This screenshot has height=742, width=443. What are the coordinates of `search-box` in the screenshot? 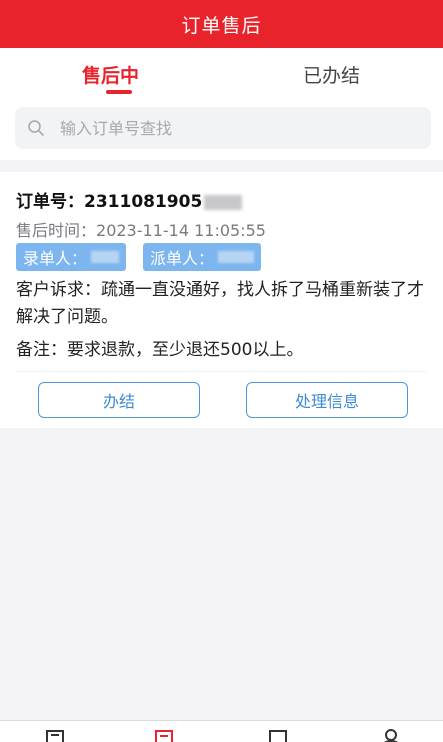 It's located at (223, 128).